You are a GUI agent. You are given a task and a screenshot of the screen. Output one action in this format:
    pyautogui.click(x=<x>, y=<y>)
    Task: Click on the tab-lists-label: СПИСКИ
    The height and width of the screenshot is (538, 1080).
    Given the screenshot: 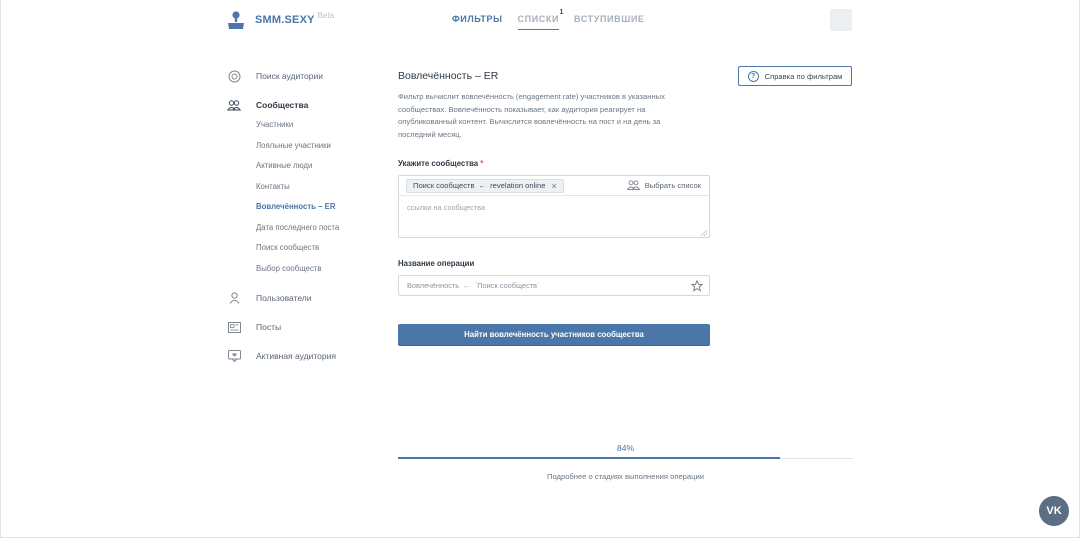 What is the action you would take?
    pyautogui.click(x=538, y=19)
    